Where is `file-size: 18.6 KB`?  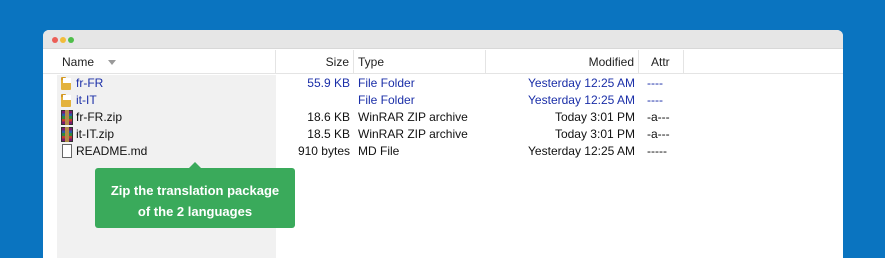 file-size: 18.6 KB is located at coordinates (328, 117).